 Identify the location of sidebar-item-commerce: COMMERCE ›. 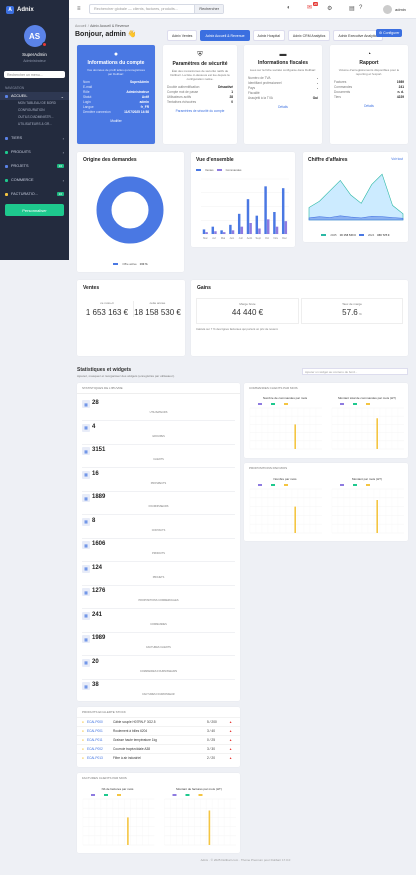
(34, 180).